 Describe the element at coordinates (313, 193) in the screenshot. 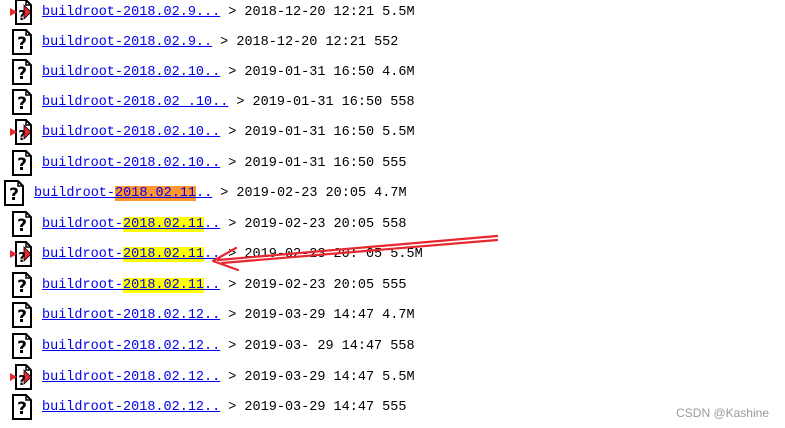

I see `file-meta: > 2019-02-23 20:05 4.7M` at that location.